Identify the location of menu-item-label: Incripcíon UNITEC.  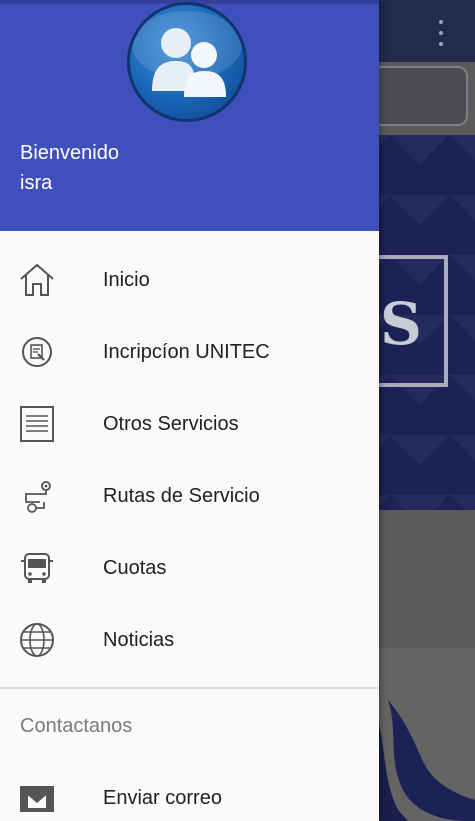
(186, 352).